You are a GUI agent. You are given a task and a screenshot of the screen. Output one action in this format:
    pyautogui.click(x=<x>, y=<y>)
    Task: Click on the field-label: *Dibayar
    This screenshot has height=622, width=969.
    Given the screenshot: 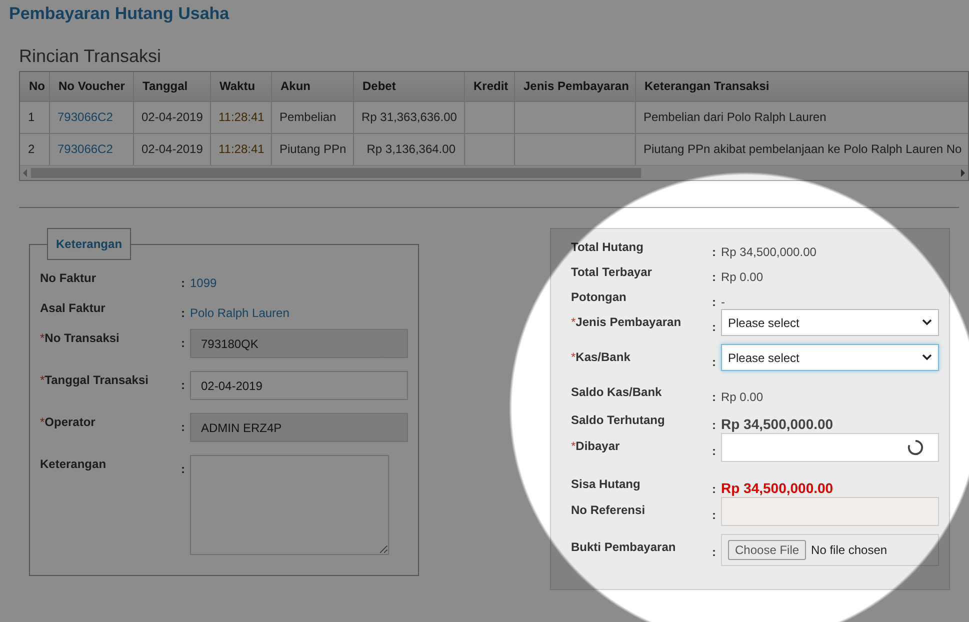 What is the action you would take?
    pyautogui.click(x=595, y=446)
    